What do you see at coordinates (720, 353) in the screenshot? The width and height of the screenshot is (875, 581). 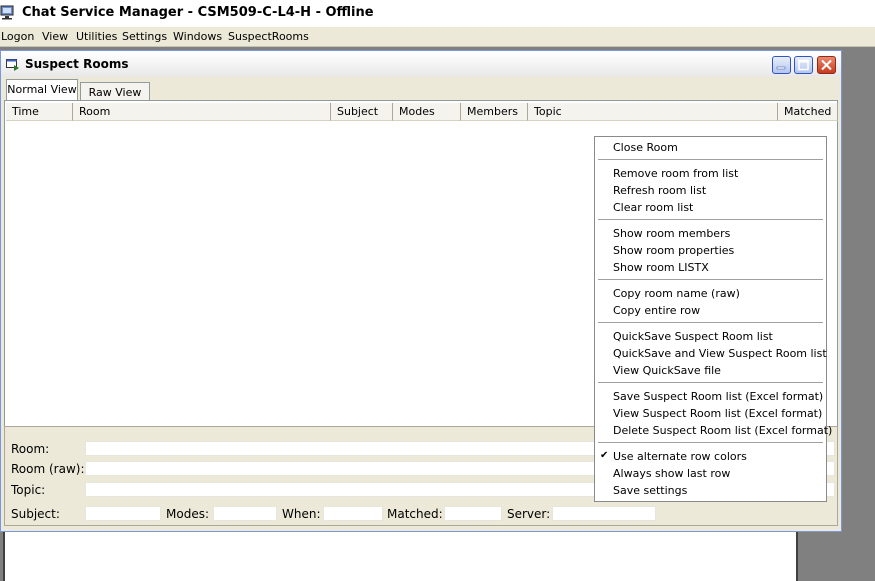 I see `menu-item-quicksave-view: QuickSave and View Suspect Room list` at bounding box center [720, 353].